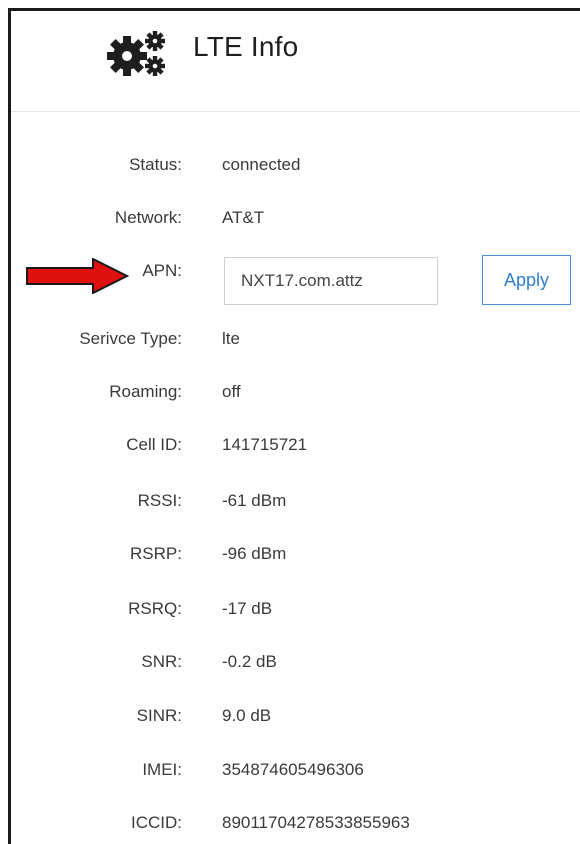  Describe the element at coordinates (295, 610) in the screenshot. I see `info-row-rsrq: RSRQ: -17 dB` at that location.